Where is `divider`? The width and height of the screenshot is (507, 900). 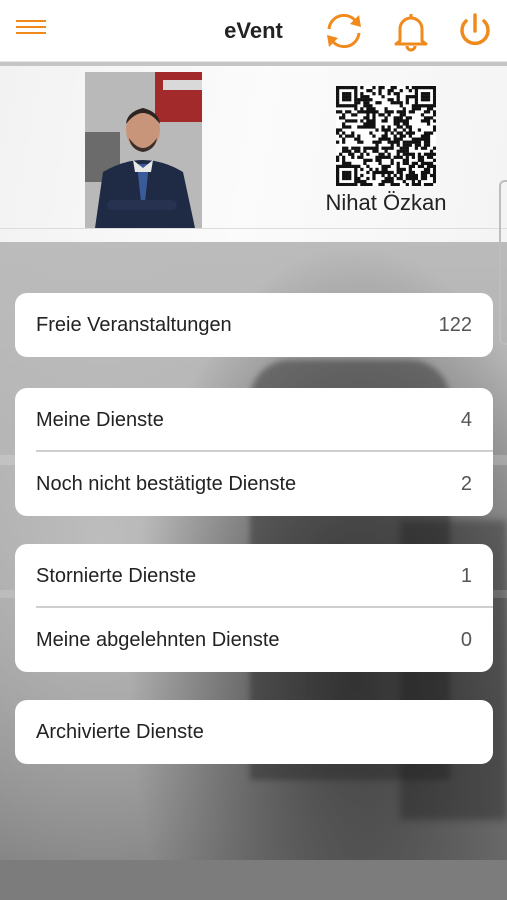
divider is located at coordinates (253, 228).